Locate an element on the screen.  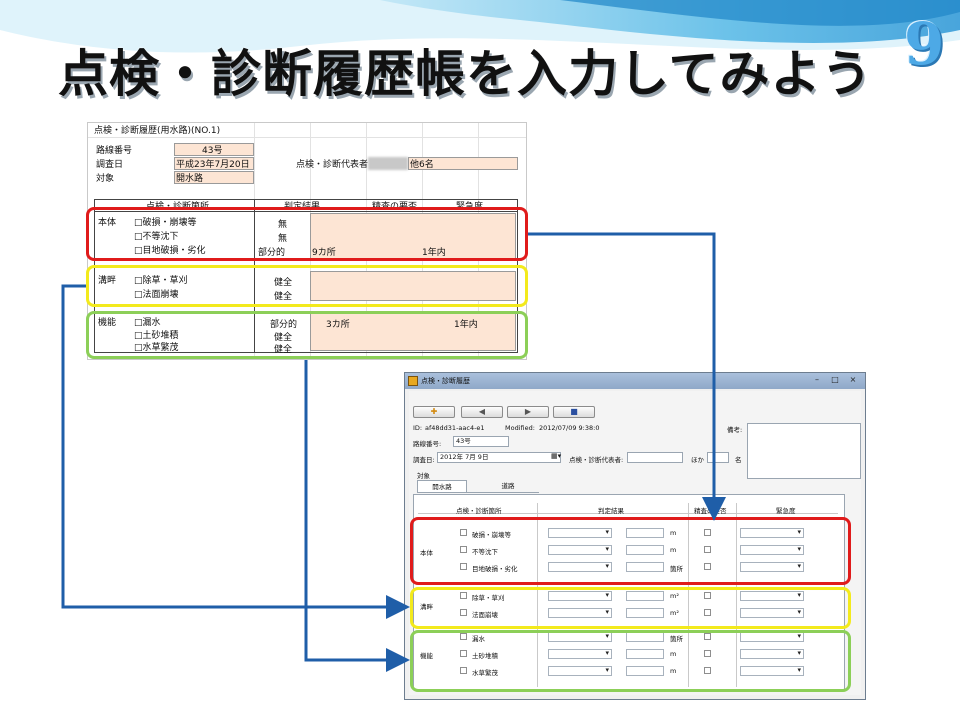
app-icon is located at coordinates (413, 381).